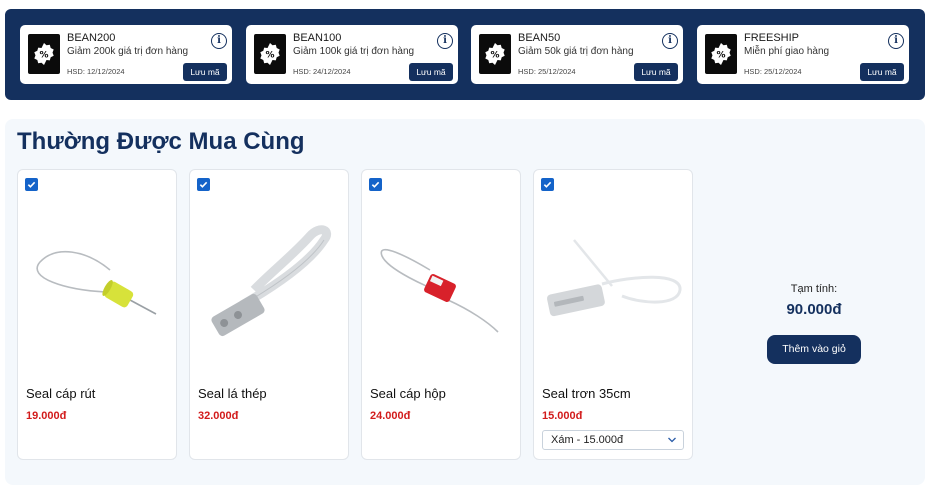  What do you see at coordinates (60, 393) in the screenshot?
I see `product-name: Seal cáp rút` at bounding box center [60, 393].